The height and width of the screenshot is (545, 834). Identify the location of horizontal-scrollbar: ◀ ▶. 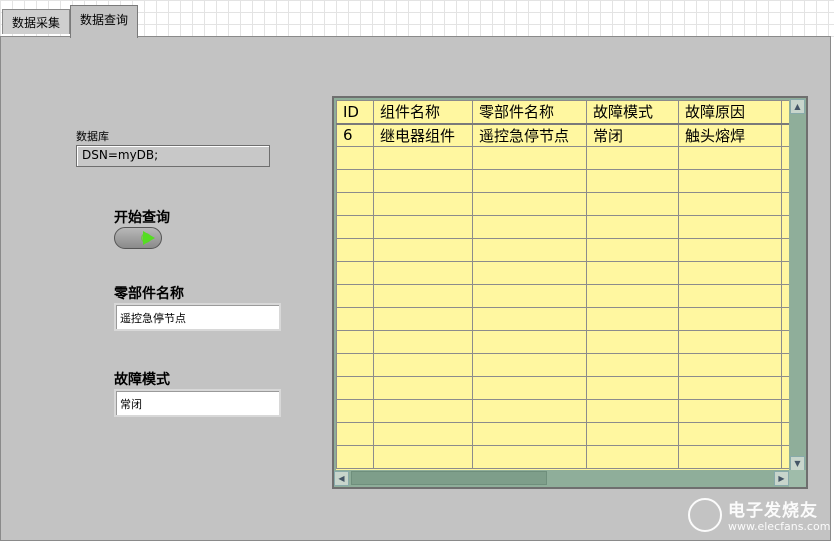
(562, 478).